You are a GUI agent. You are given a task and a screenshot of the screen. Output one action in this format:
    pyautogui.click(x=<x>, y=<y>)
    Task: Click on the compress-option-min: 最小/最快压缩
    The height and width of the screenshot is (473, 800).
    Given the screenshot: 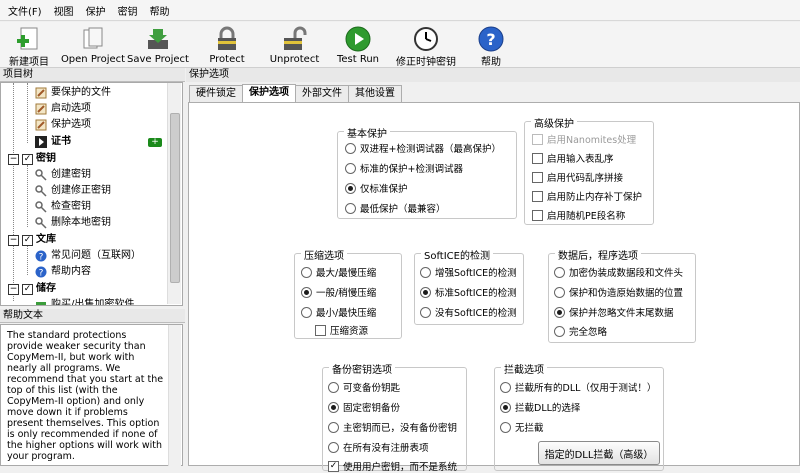 What is the action you would take?
    pyautogui.click(x=338, y=312)
    